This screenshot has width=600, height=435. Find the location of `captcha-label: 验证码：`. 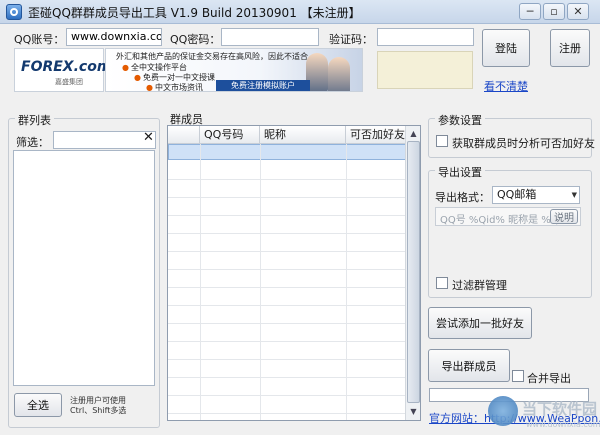

captcha-label: 验证码： is located at coordinates (351, 39).